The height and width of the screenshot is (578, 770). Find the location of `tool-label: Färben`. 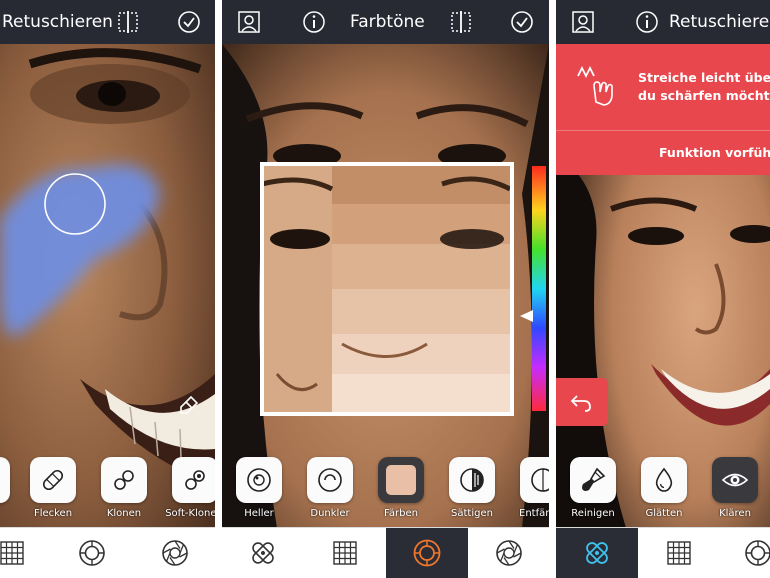

tool-label: Färben is located at coordinates (401, 513).